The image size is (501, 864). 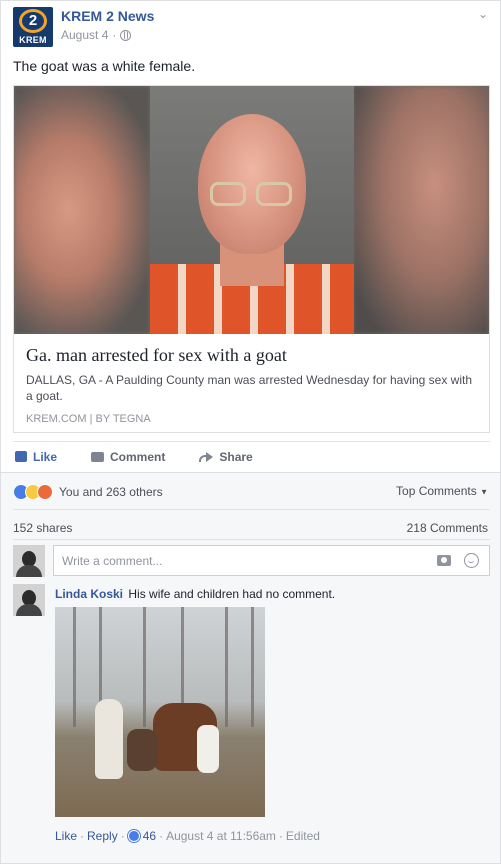 I want to click on link-domain: KREM.COM, so click(x=56, y=419).